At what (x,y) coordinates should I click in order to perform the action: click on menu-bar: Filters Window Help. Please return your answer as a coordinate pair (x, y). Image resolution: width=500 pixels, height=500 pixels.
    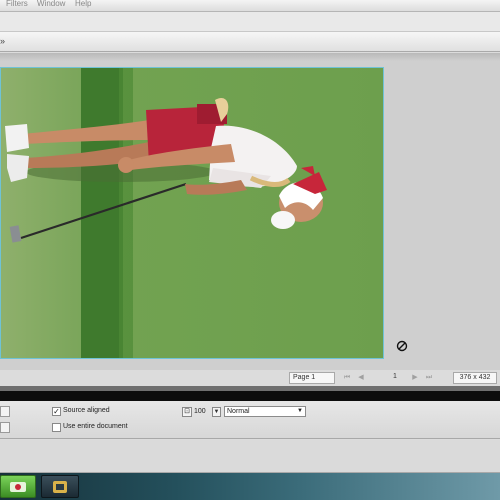
    Looking at the image, I should click on (250, 6).